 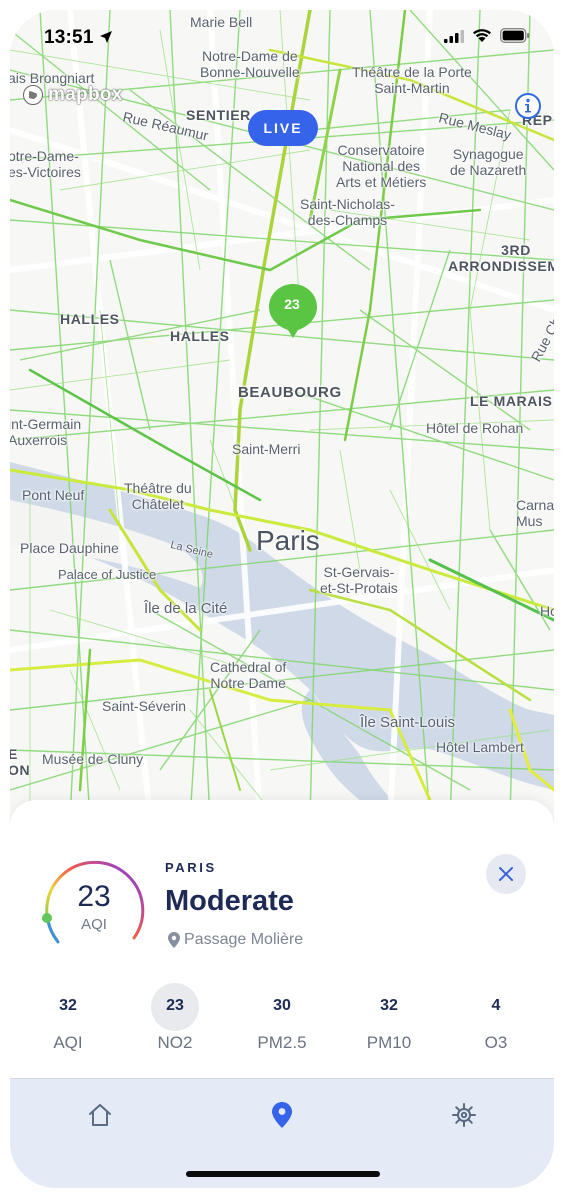 What do you see at coordinates (158, 496) in the screenshot?
I see `map-label-theatre-chatelet: Théâtre du Châtelet` at bounding box center [158, 496].